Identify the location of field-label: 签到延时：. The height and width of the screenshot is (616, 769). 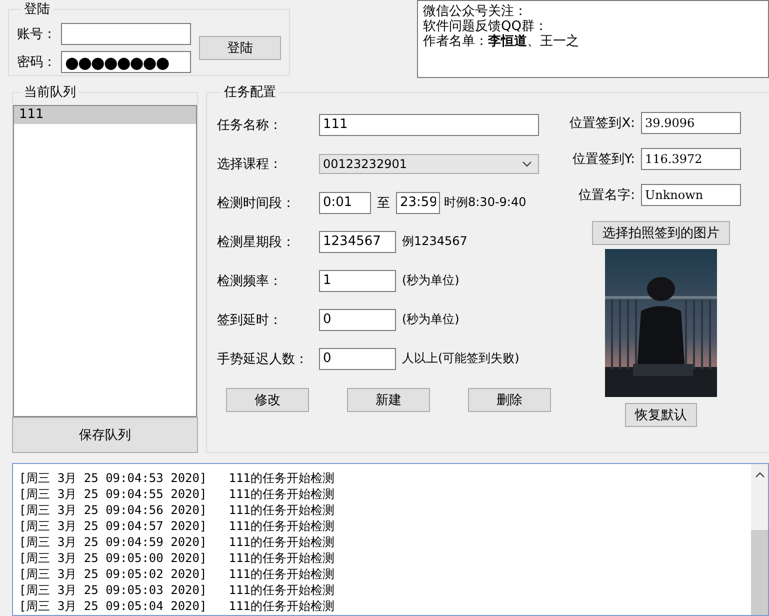
(250, 320).